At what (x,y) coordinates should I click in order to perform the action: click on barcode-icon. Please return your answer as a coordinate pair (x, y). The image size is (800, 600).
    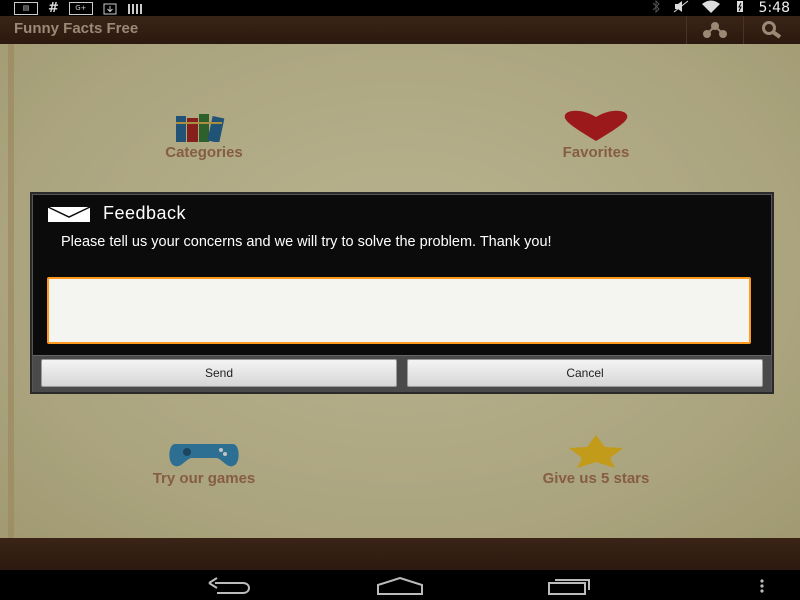
    Looking at the image, I should click on (135, 9).